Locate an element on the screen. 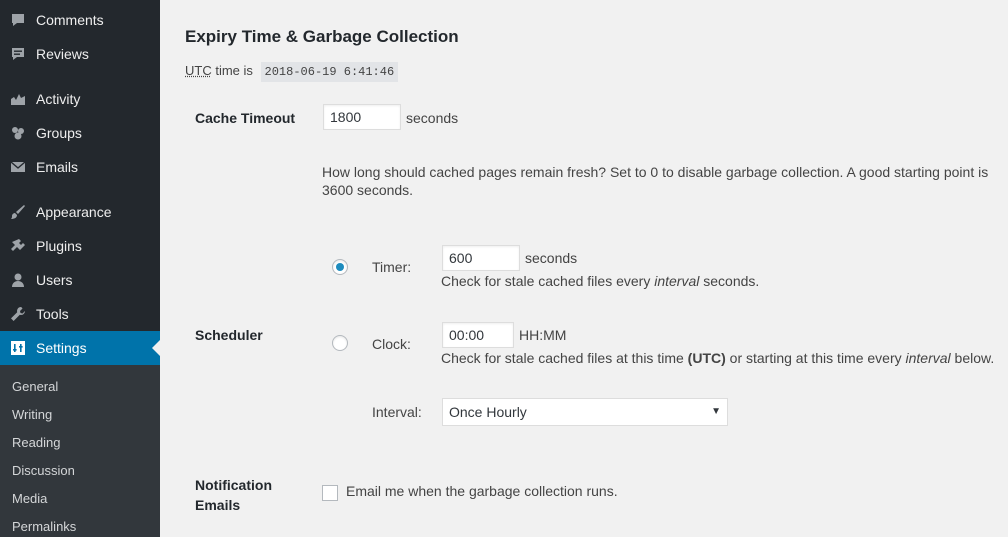 The width and height of the screenshot is (1008, 537). sidebar-item-label: Groups is located at coordinates (59, 133).